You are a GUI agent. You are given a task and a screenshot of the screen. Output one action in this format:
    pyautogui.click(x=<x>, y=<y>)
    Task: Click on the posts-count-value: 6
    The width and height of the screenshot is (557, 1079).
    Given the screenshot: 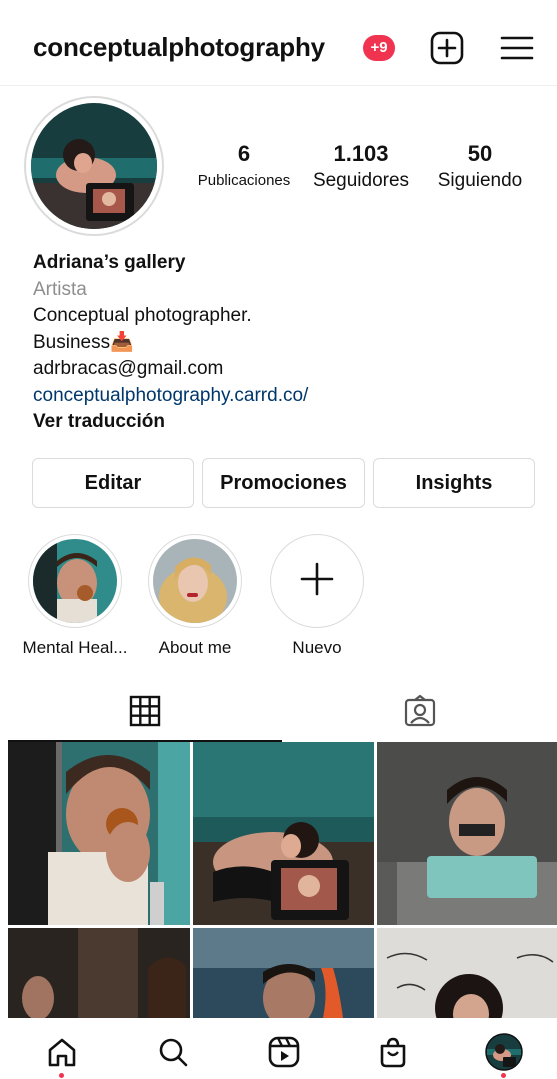 What is the action you would take?
    pyautogui.click(x=244, y=153)
    